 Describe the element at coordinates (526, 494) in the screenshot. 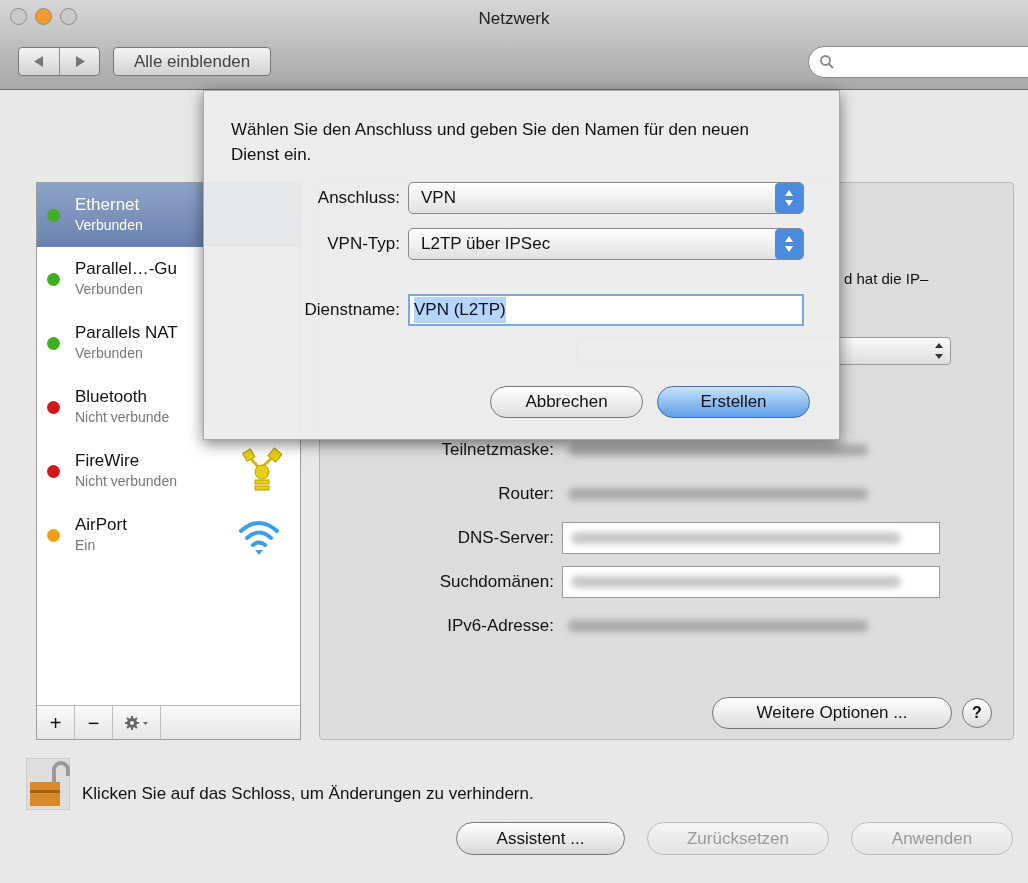

I see `field-label: Router:` at that location.